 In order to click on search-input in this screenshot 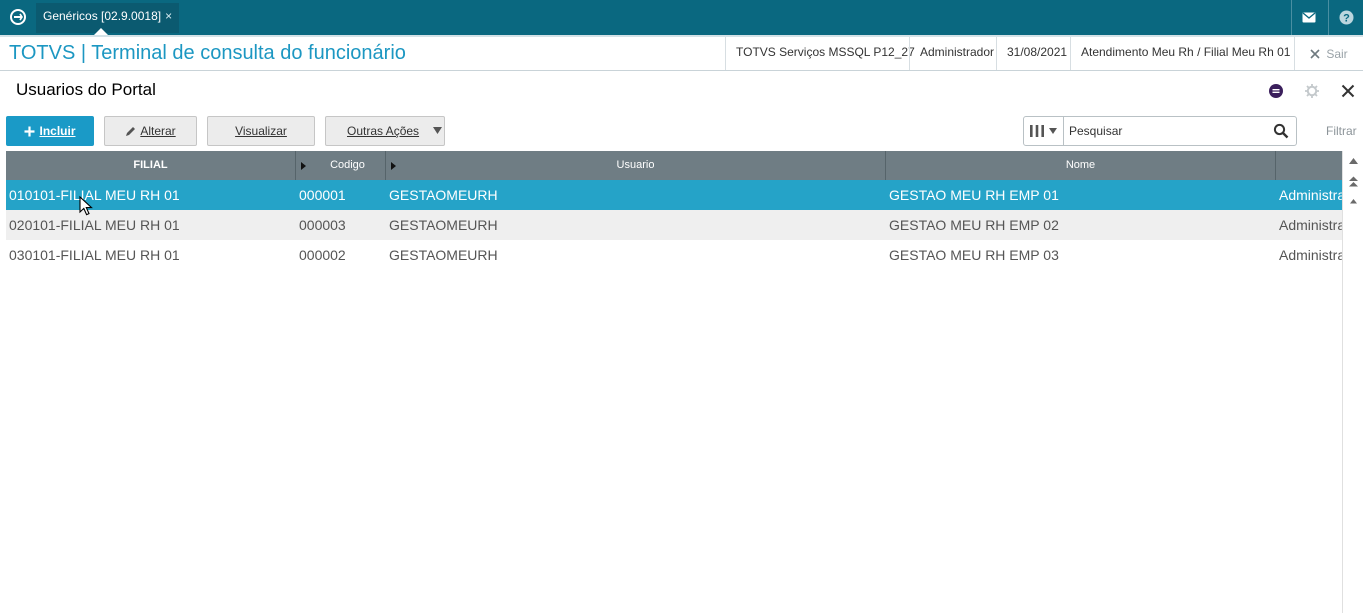, I will do `click(1166, 131)`.